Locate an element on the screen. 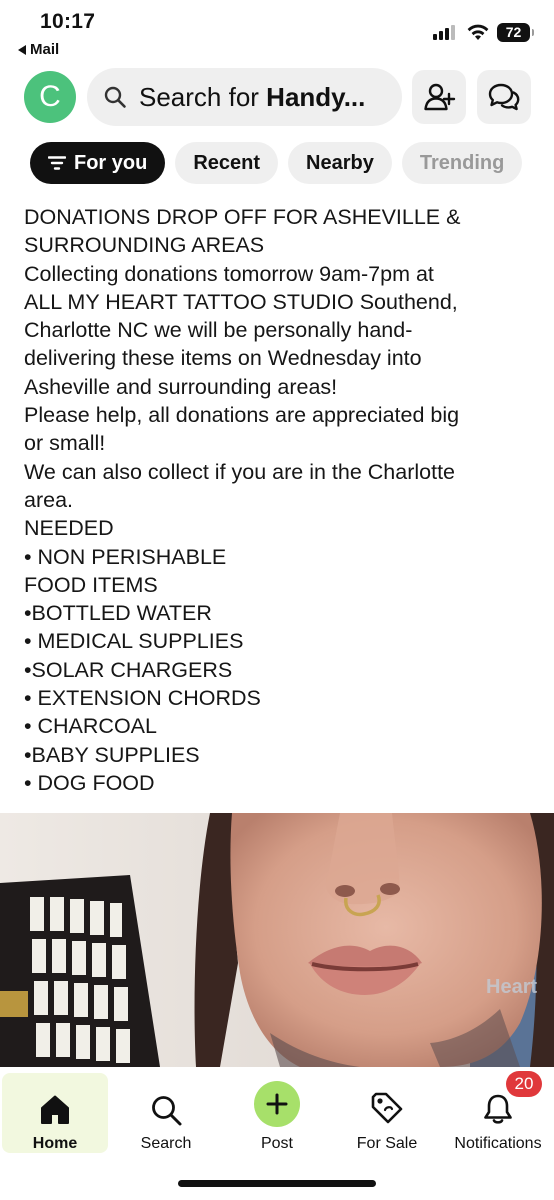 This screenshot has height=1200, width=554. nav-for-sale: For Sale is located at coordinates (387, 1113).